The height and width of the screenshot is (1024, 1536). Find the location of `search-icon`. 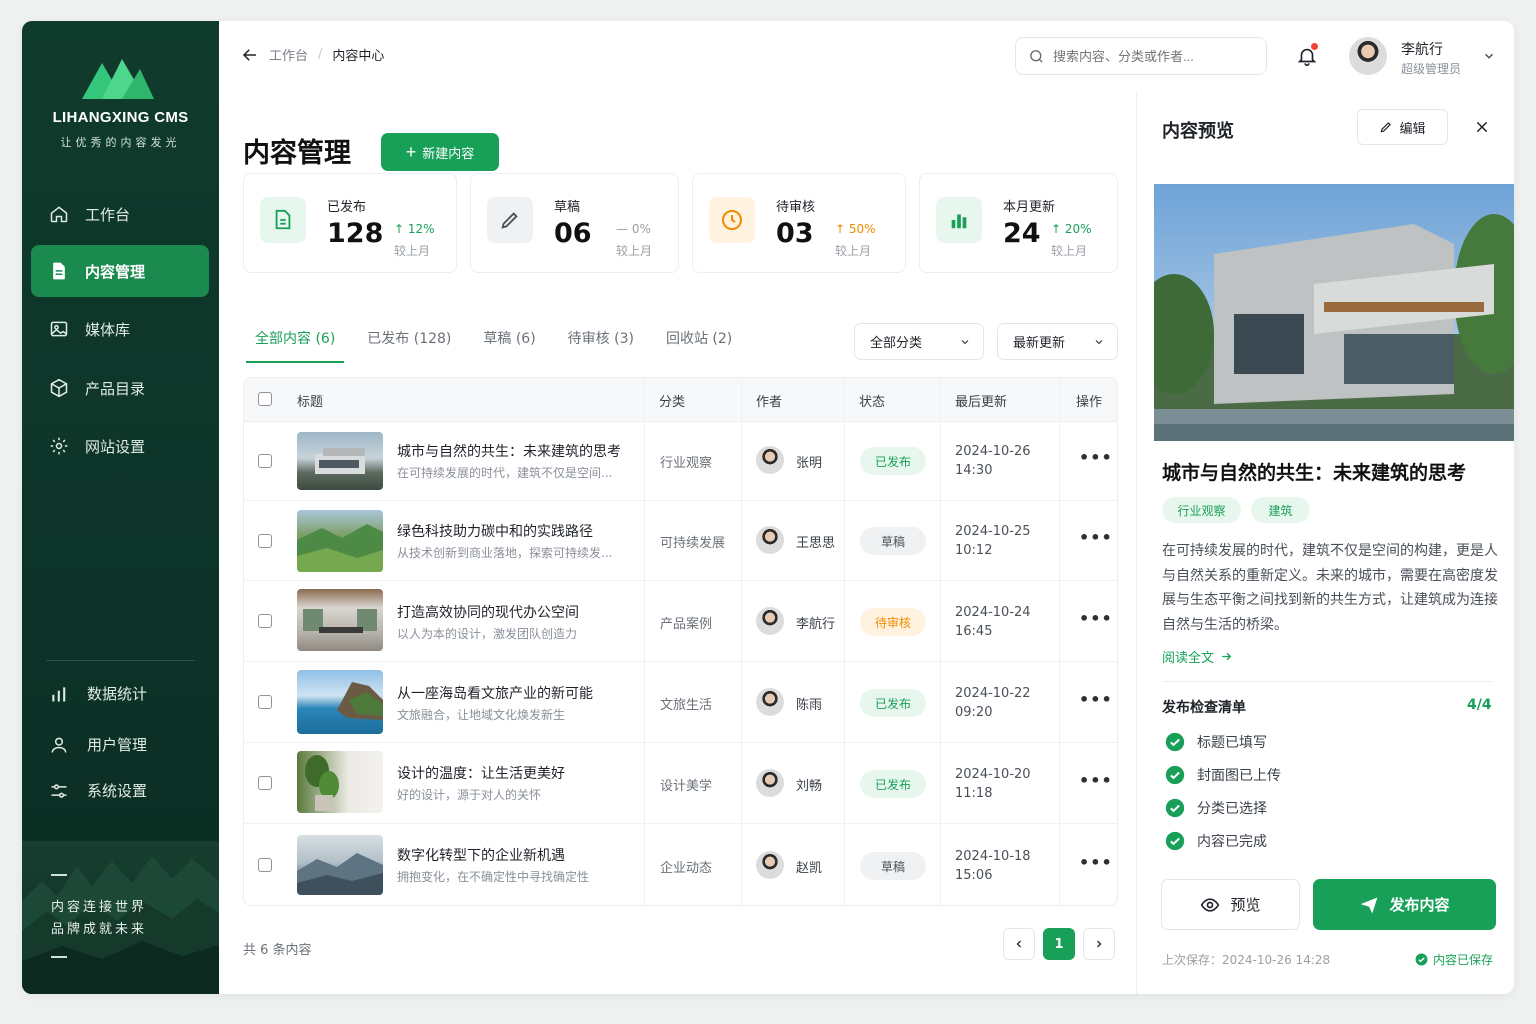

search-icon is located at coordinates (1036, 56).